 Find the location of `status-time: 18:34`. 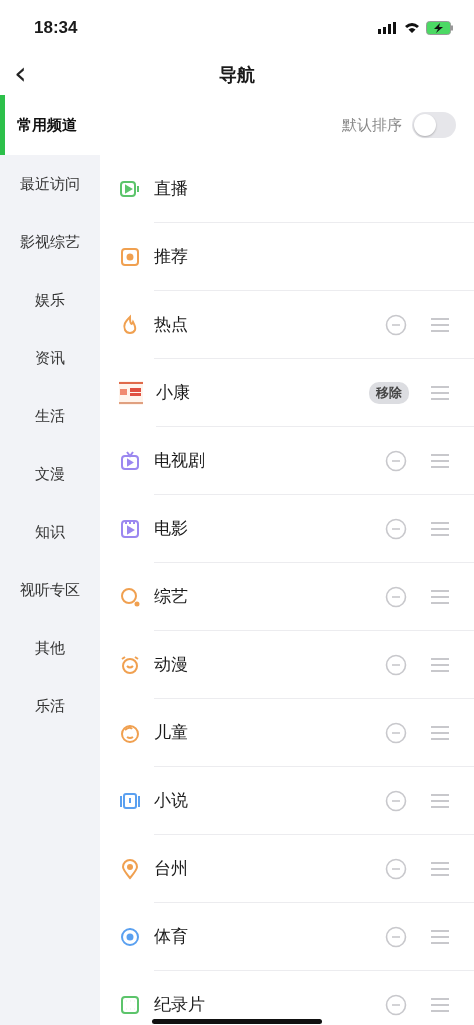

status-time: 18:34 is located at coordinates (56, 27).